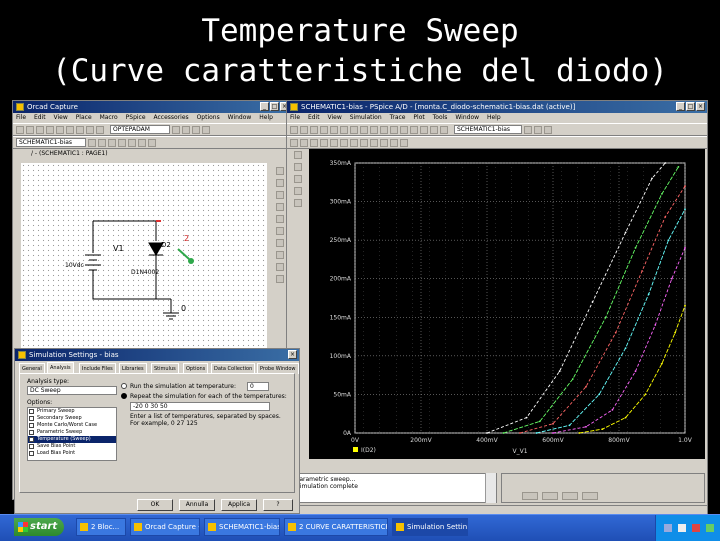 This screenshot has width=720, height=541. I want to click on zoom-fit-icon, so click(404, 129).